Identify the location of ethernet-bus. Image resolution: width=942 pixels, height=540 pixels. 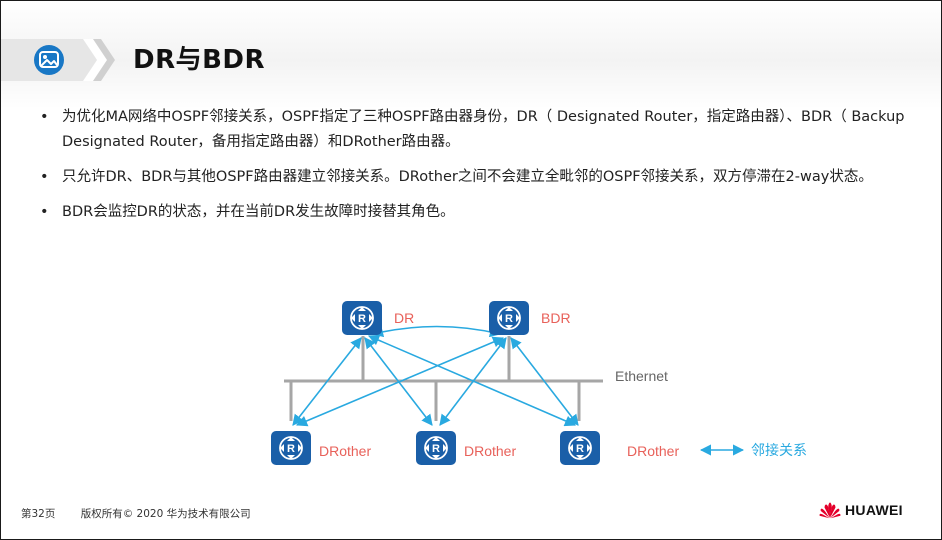
(443, 378).